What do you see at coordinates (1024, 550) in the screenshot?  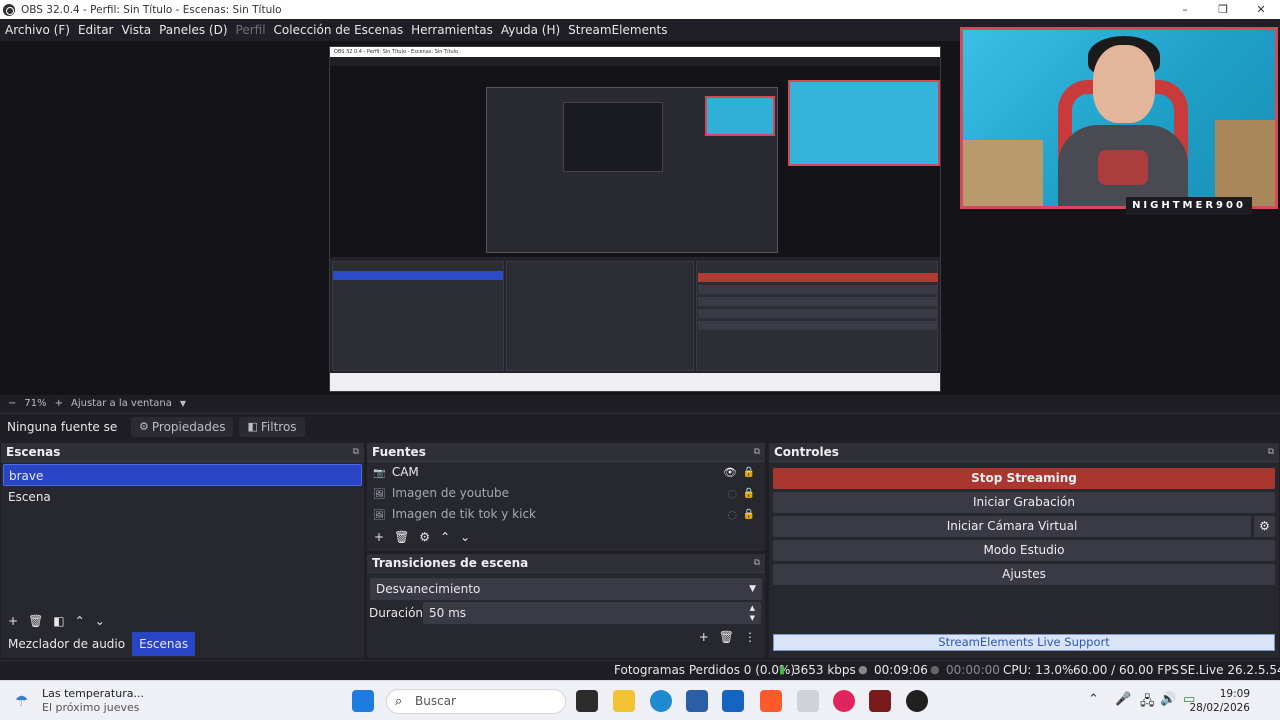 I see `studio-mode-button: Modo Estudio` at bounding box center [1024, 550].